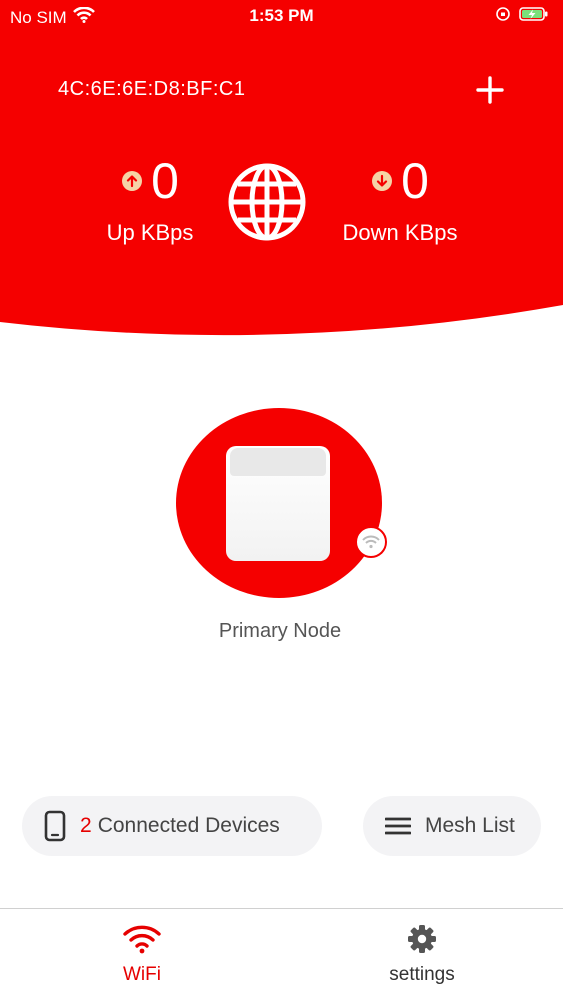 This screenshot has width=563, height=1000. I want to click on mesh-list-button: Mesh List, so click(452, 826).